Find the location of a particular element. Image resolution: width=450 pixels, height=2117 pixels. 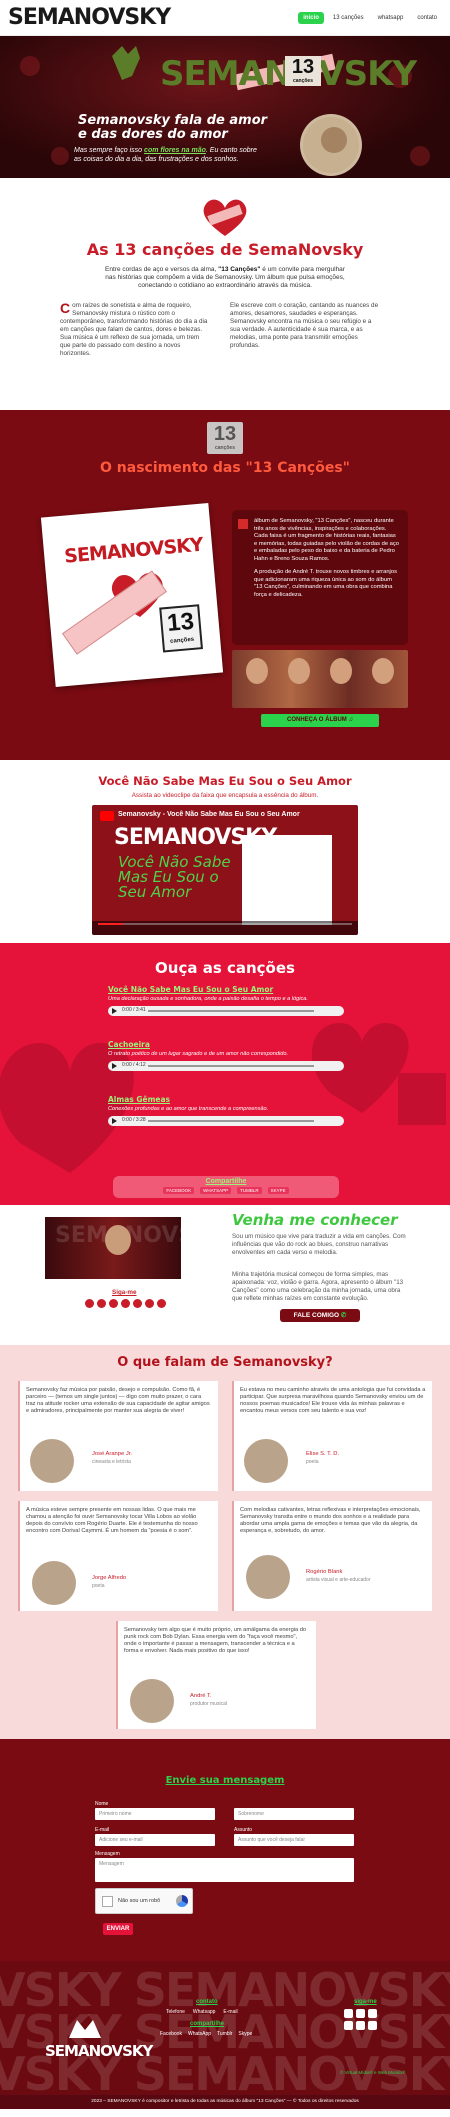

track-2-audio-player: 0:00 / 4:12 is located at coordinates (226, 1066).